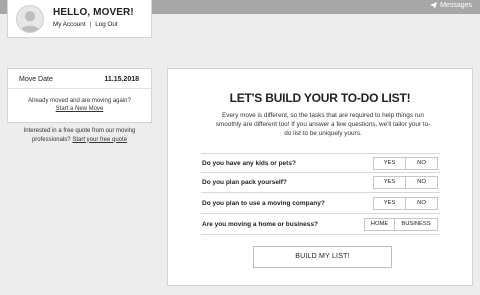 The image size is (480, 295). I want to click on move-date-label: Move Date, so click(36, 79).